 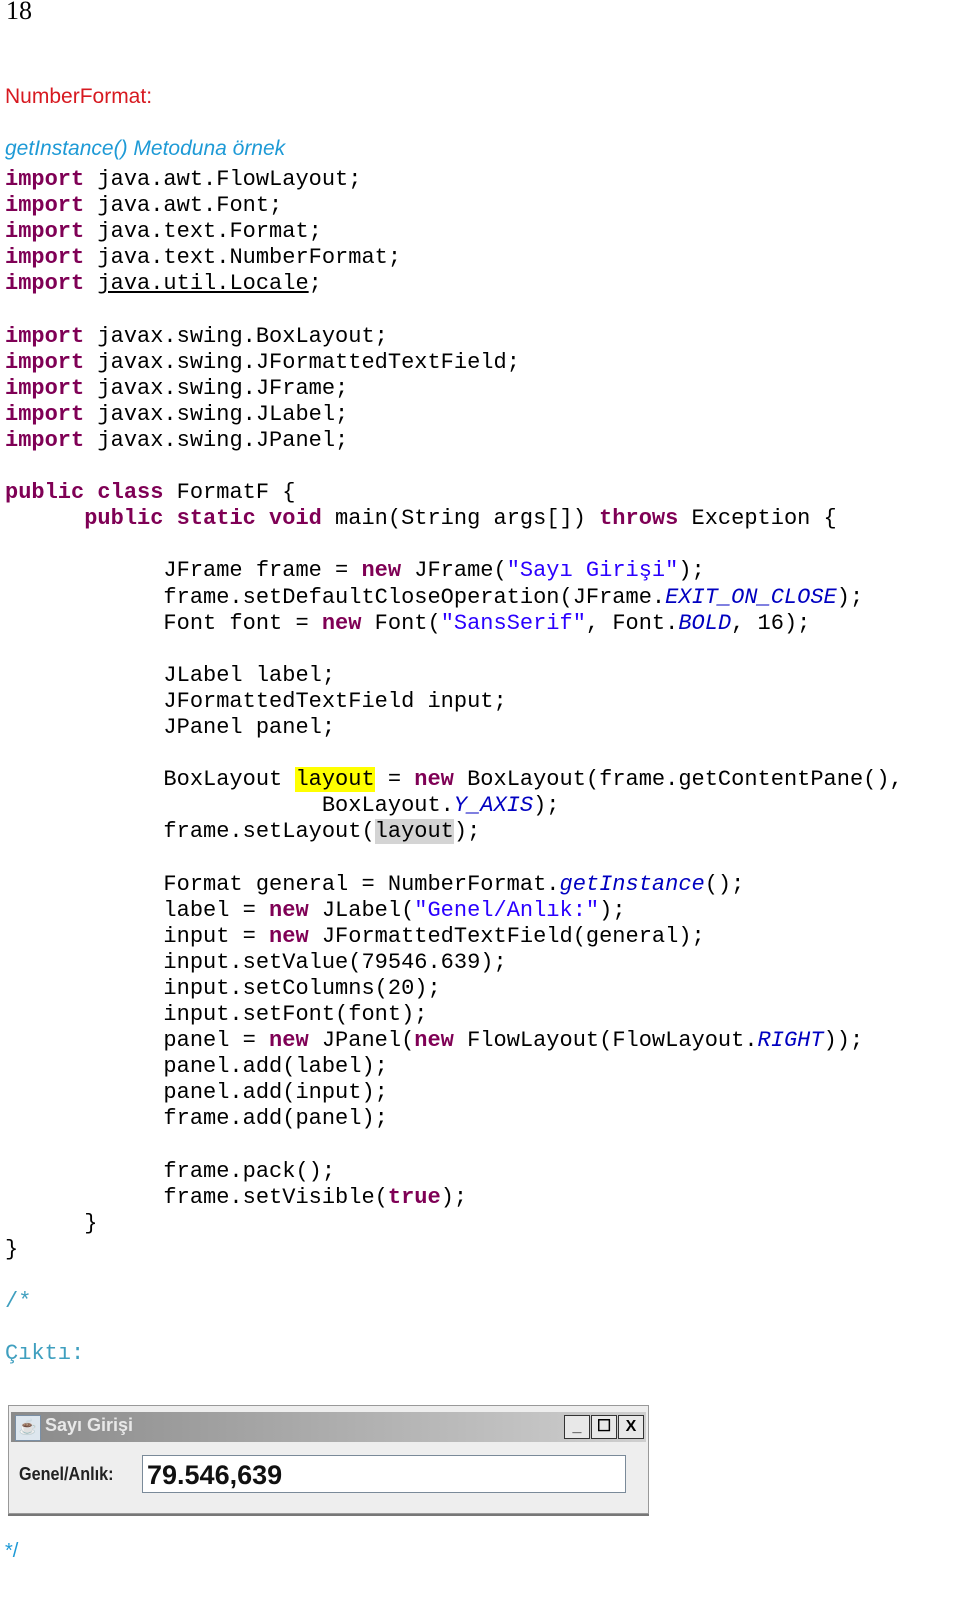 What do you see at coordinates (66, 1474) in the screenshot?
I see `field-label: Genel/Anlık:` at bounding box center [66, 1474].